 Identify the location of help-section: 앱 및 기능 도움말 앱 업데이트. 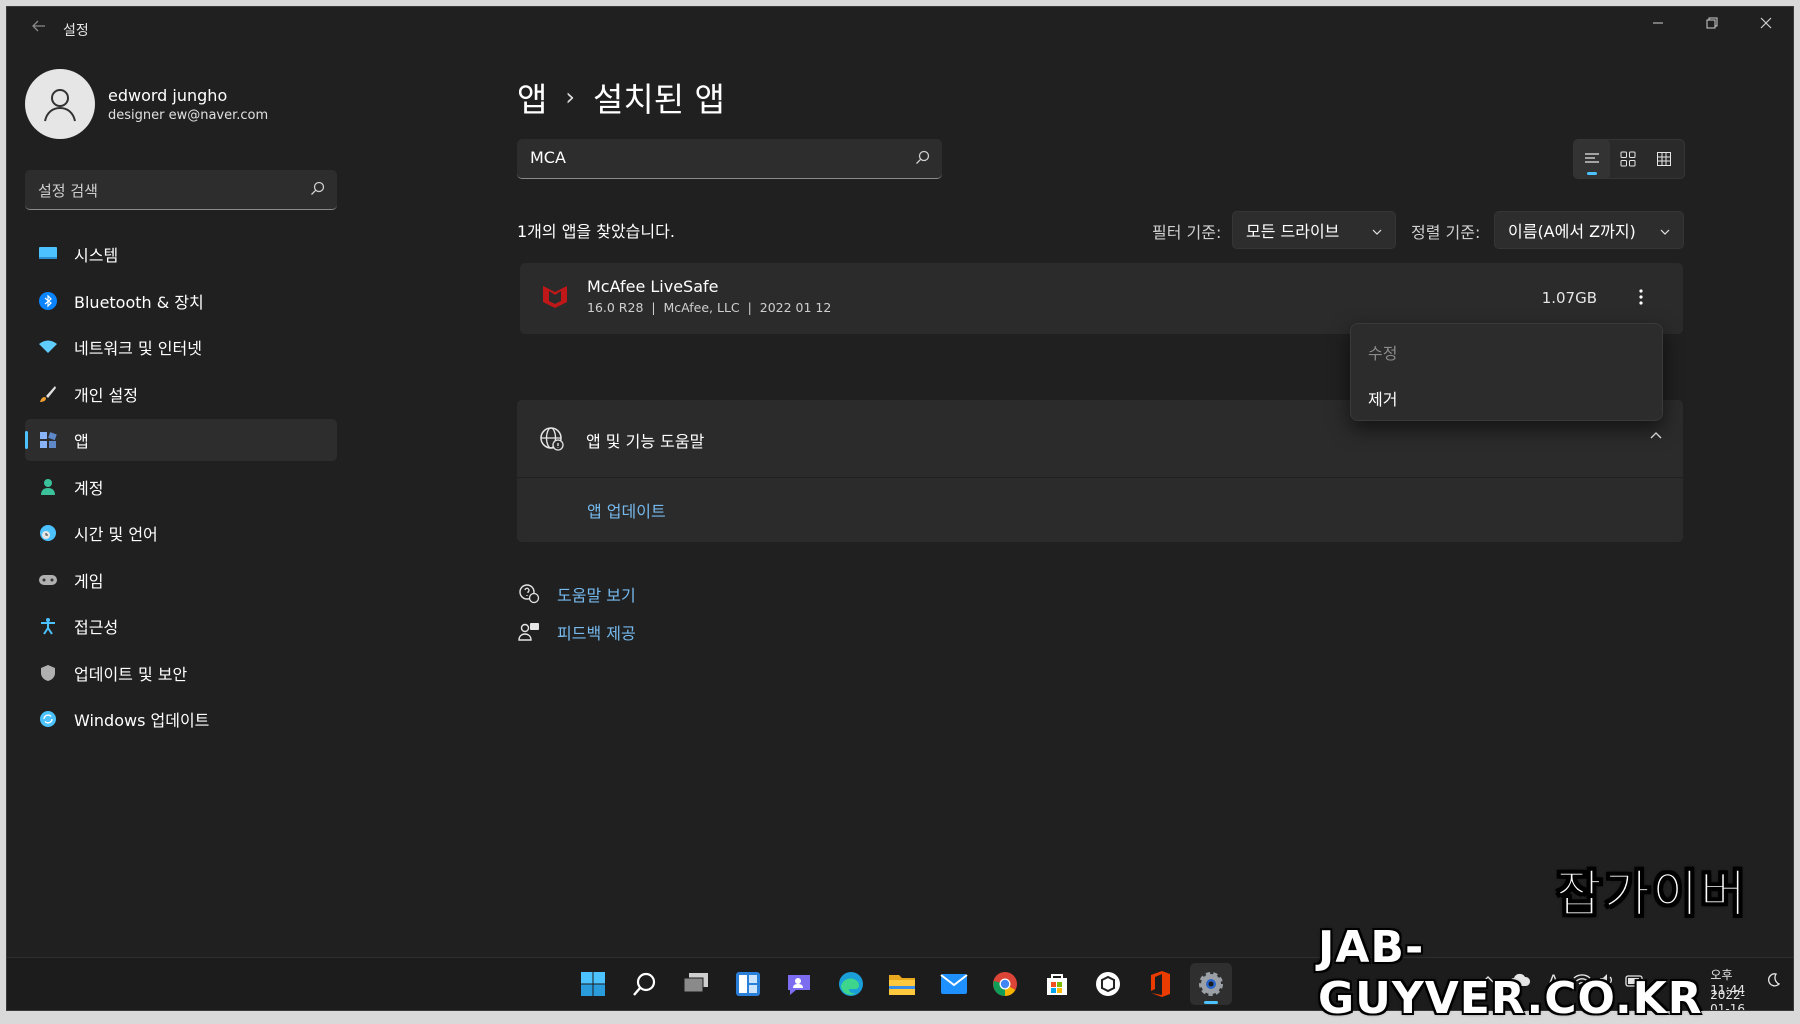
(1100, 471).